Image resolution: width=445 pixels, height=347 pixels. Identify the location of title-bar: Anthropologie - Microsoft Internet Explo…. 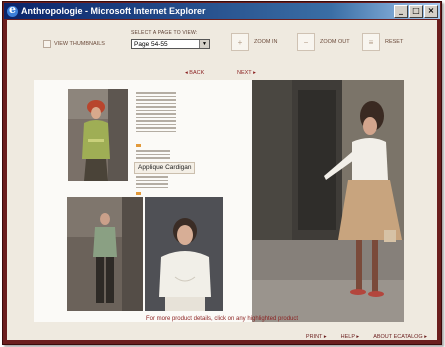
(222, 11).